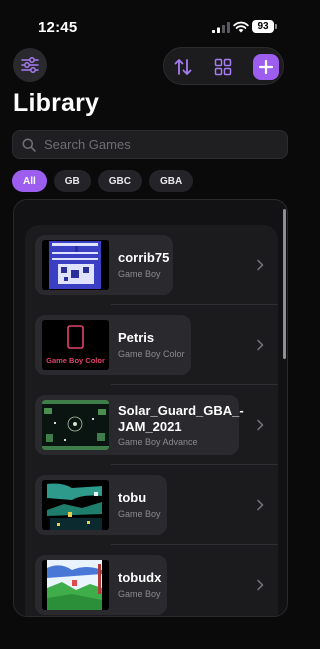 This screenshot has height=649, width=320. I want to click on game-title: corrib75, so click(144, 257).